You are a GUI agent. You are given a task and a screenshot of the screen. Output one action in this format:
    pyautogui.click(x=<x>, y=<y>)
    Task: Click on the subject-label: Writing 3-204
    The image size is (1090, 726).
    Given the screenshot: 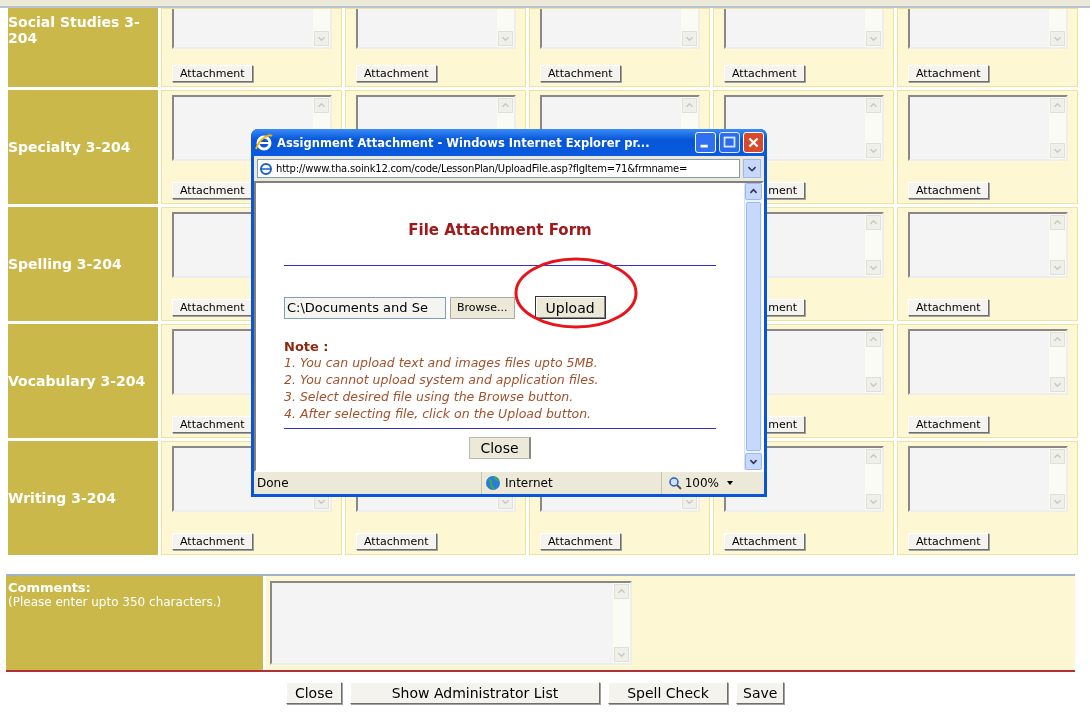 What is the action you would take?
    pyautogui.click(x=83, y=498)
    